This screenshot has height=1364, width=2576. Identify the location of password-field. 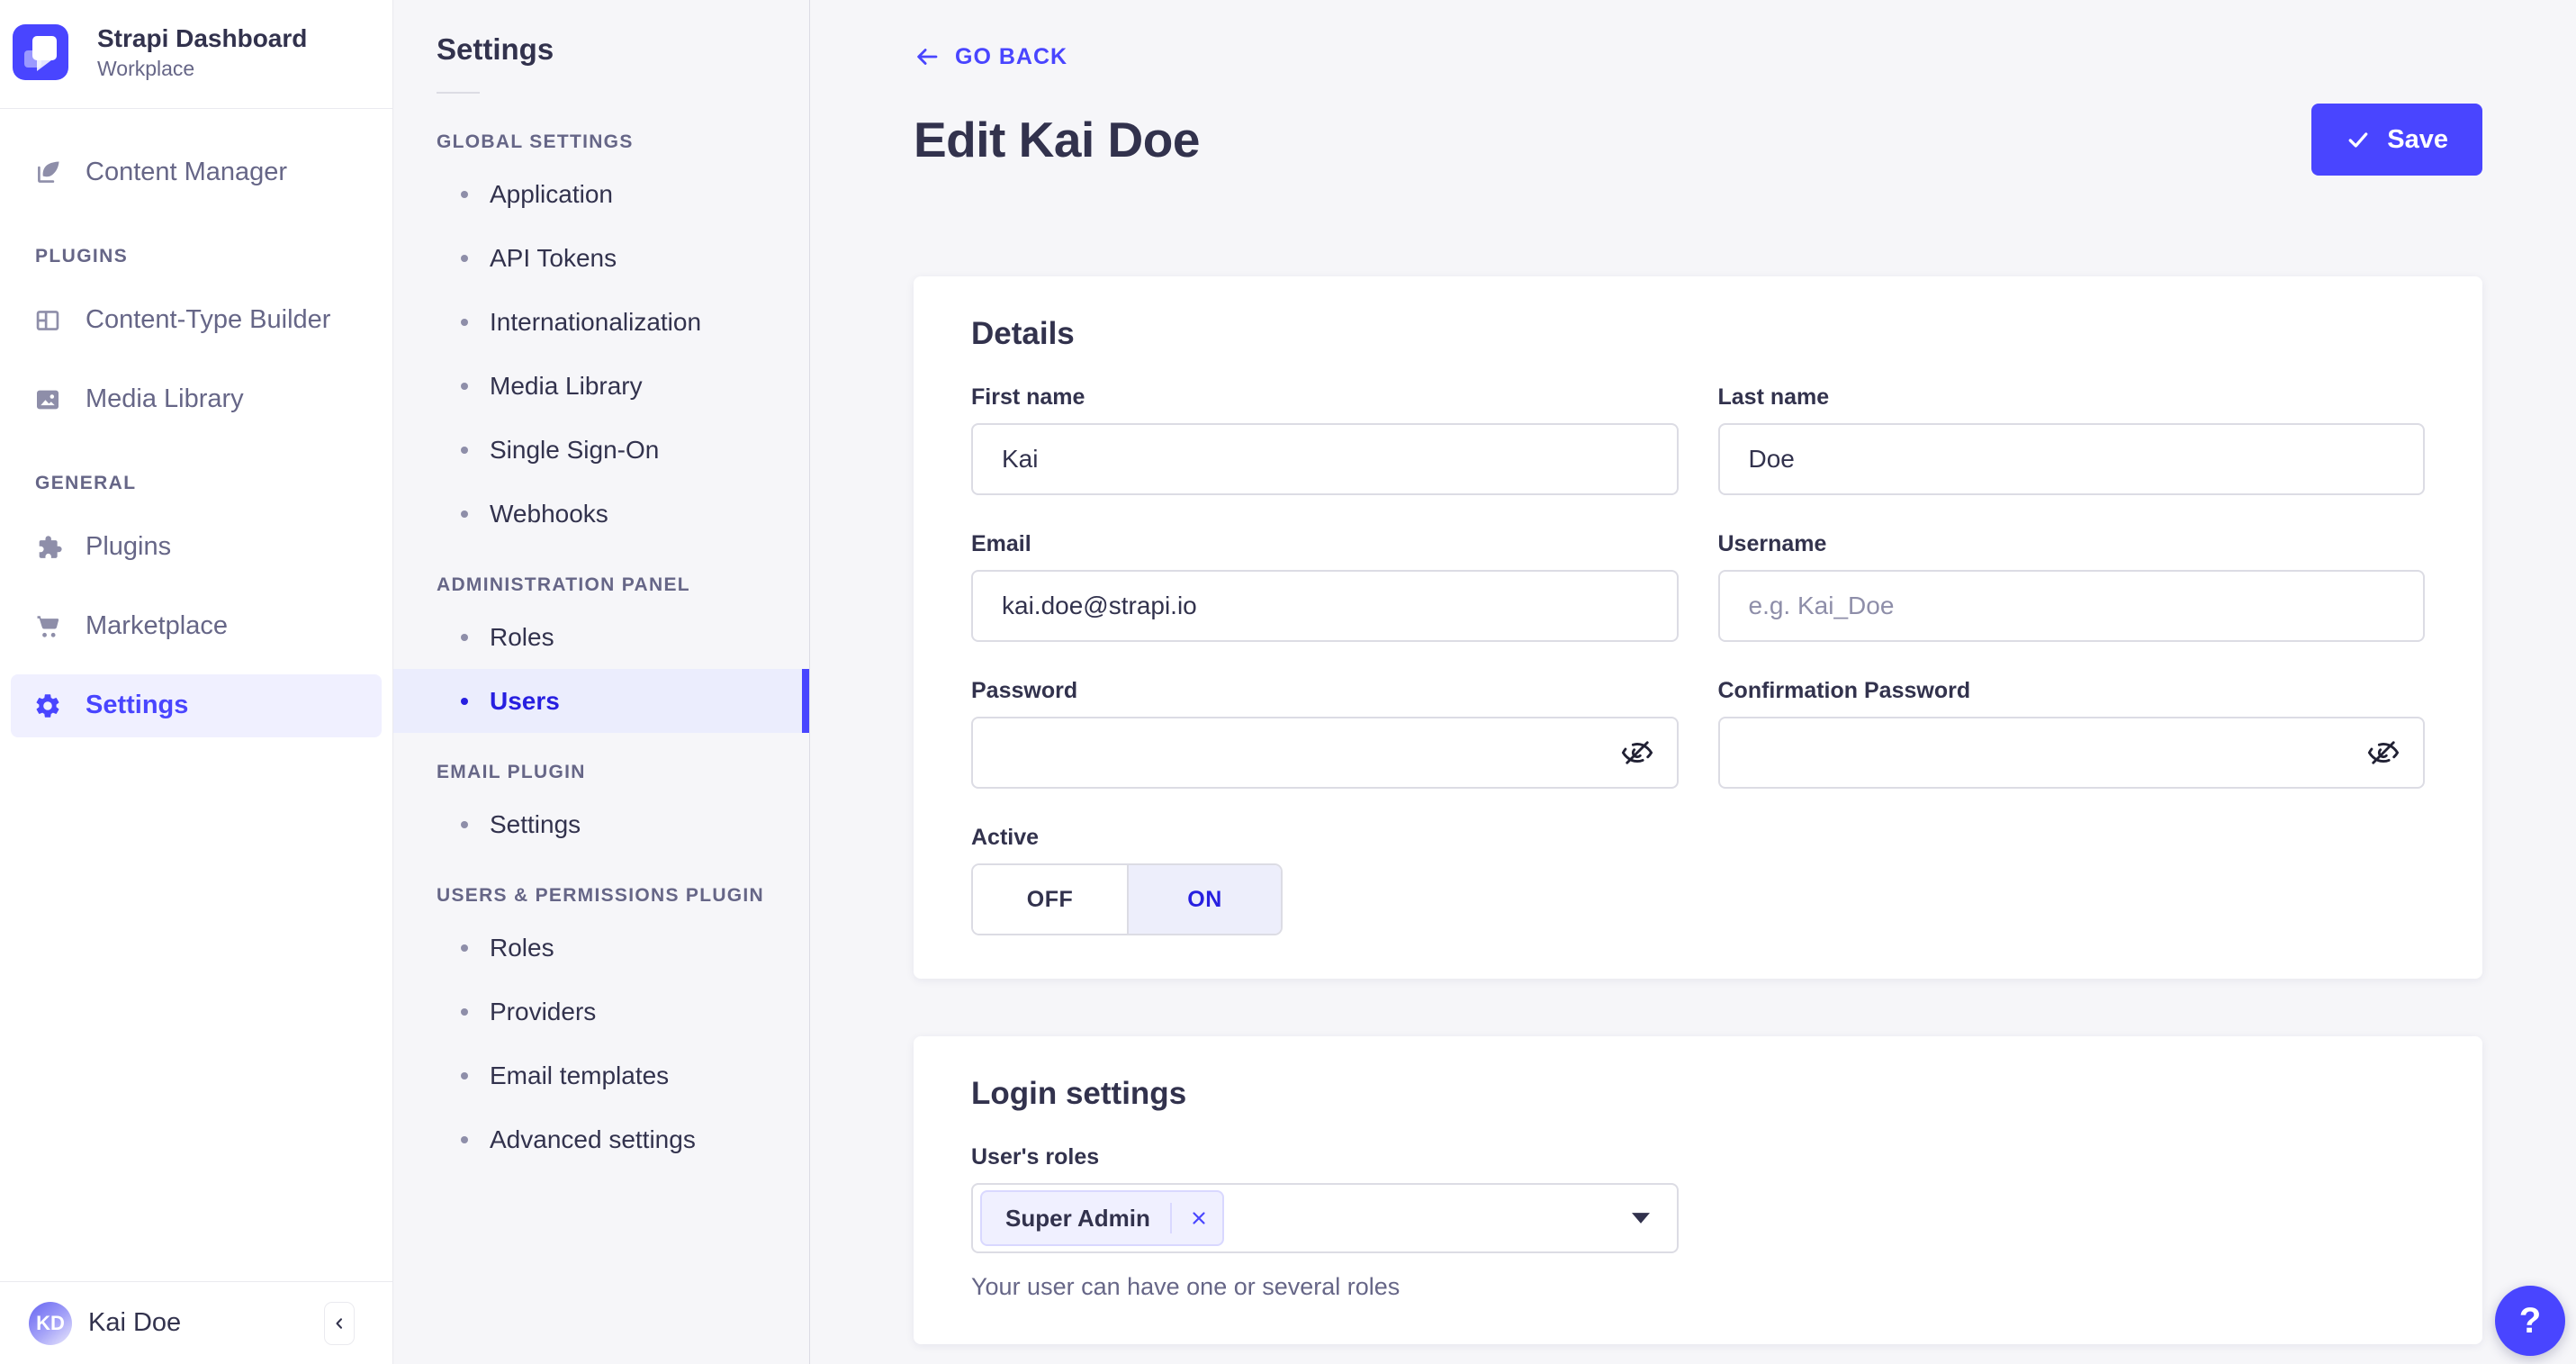
(1325, 753).